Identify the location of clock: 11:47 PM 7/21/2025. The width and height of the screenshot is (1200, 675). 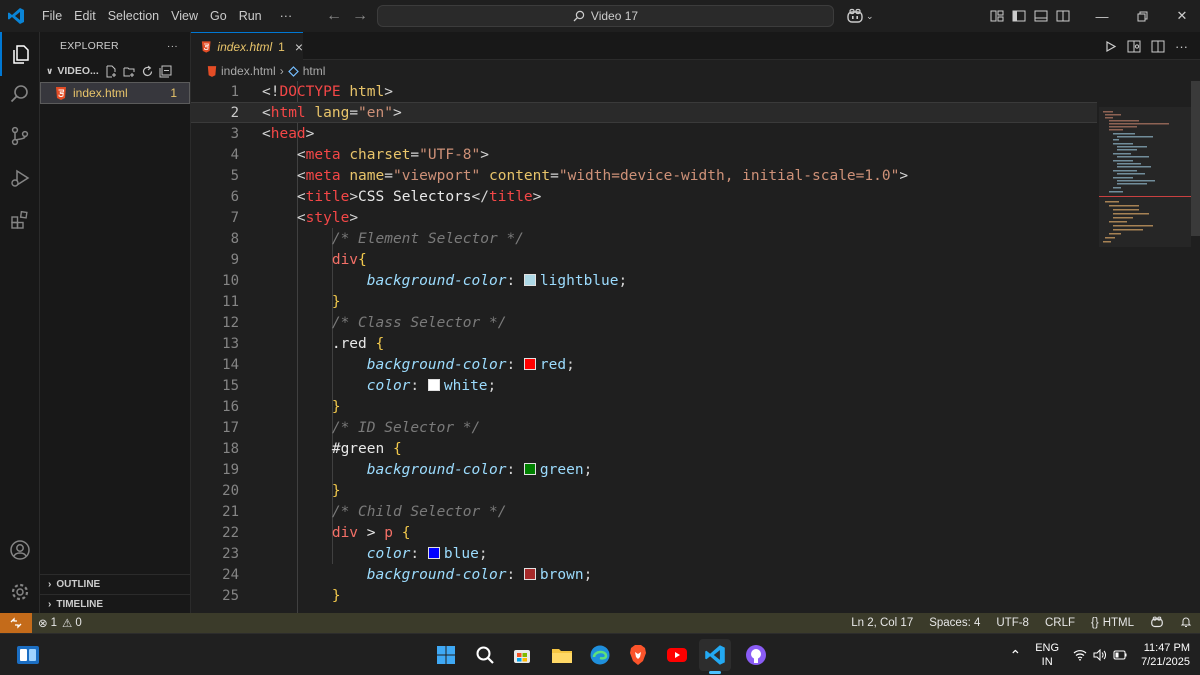
(1165, 655).